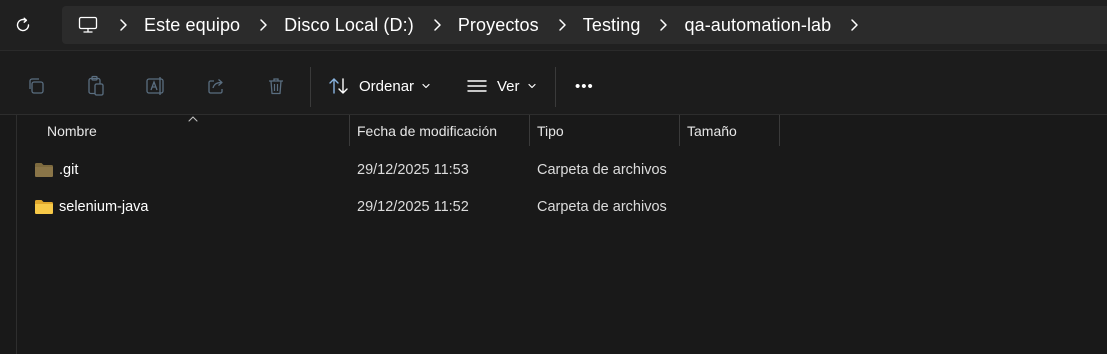  I want to click on sort-label: Ordenar, so click(387, 86).